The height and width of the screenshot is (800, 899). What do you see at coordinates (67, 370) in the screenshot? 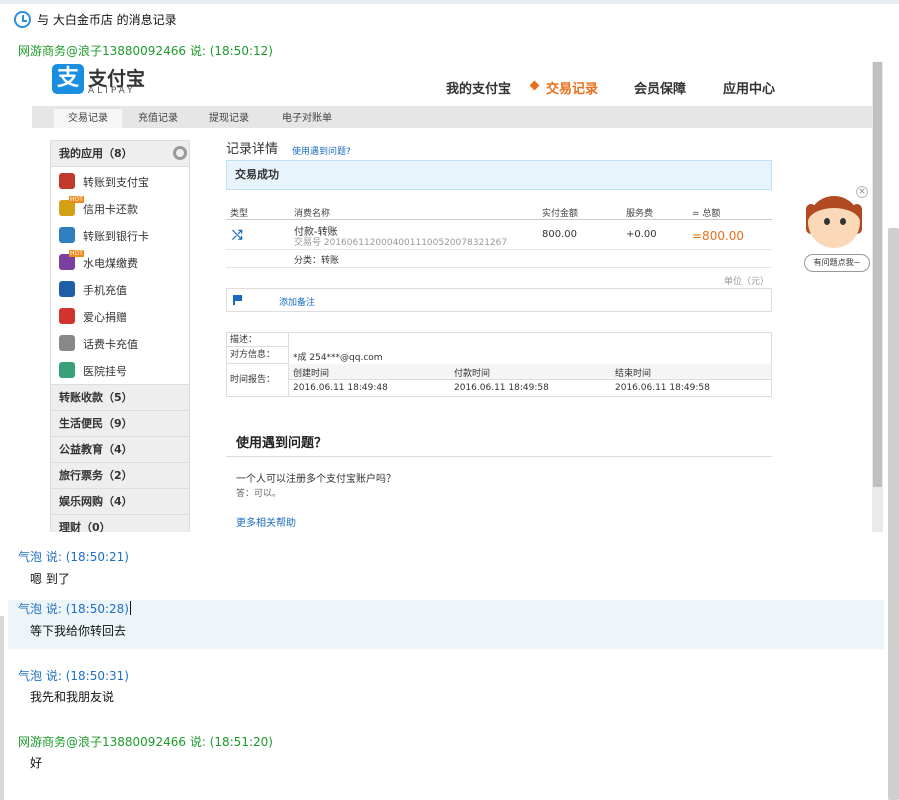
I see `hospital-icon` at bounding box center [67, 370].